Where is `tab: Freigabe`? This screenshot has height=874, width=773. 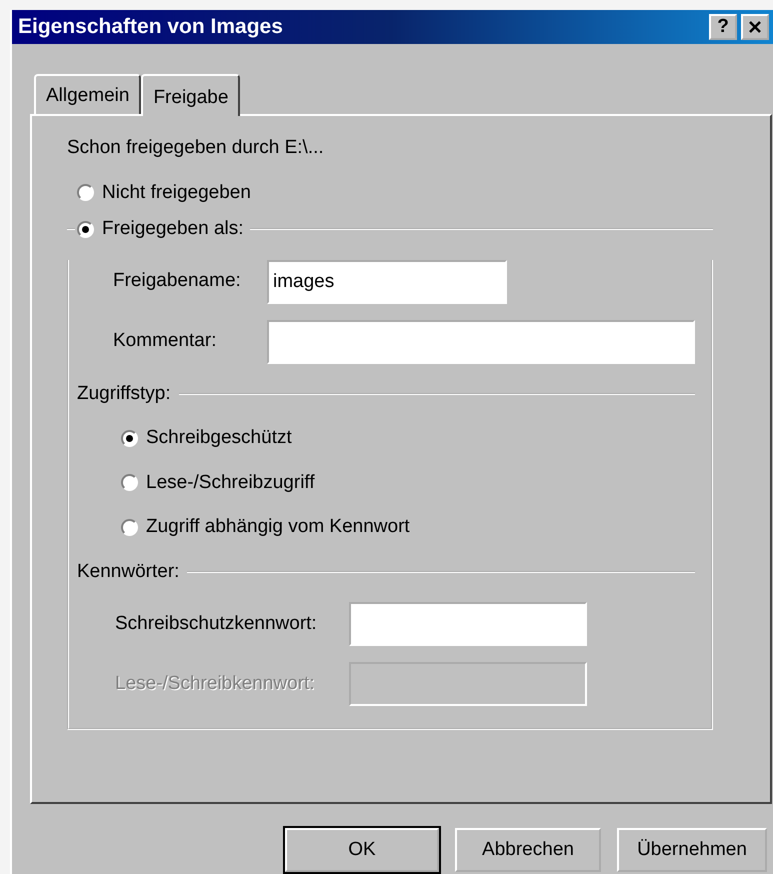
tab: Freigabe is located at coordinates (190, 95).